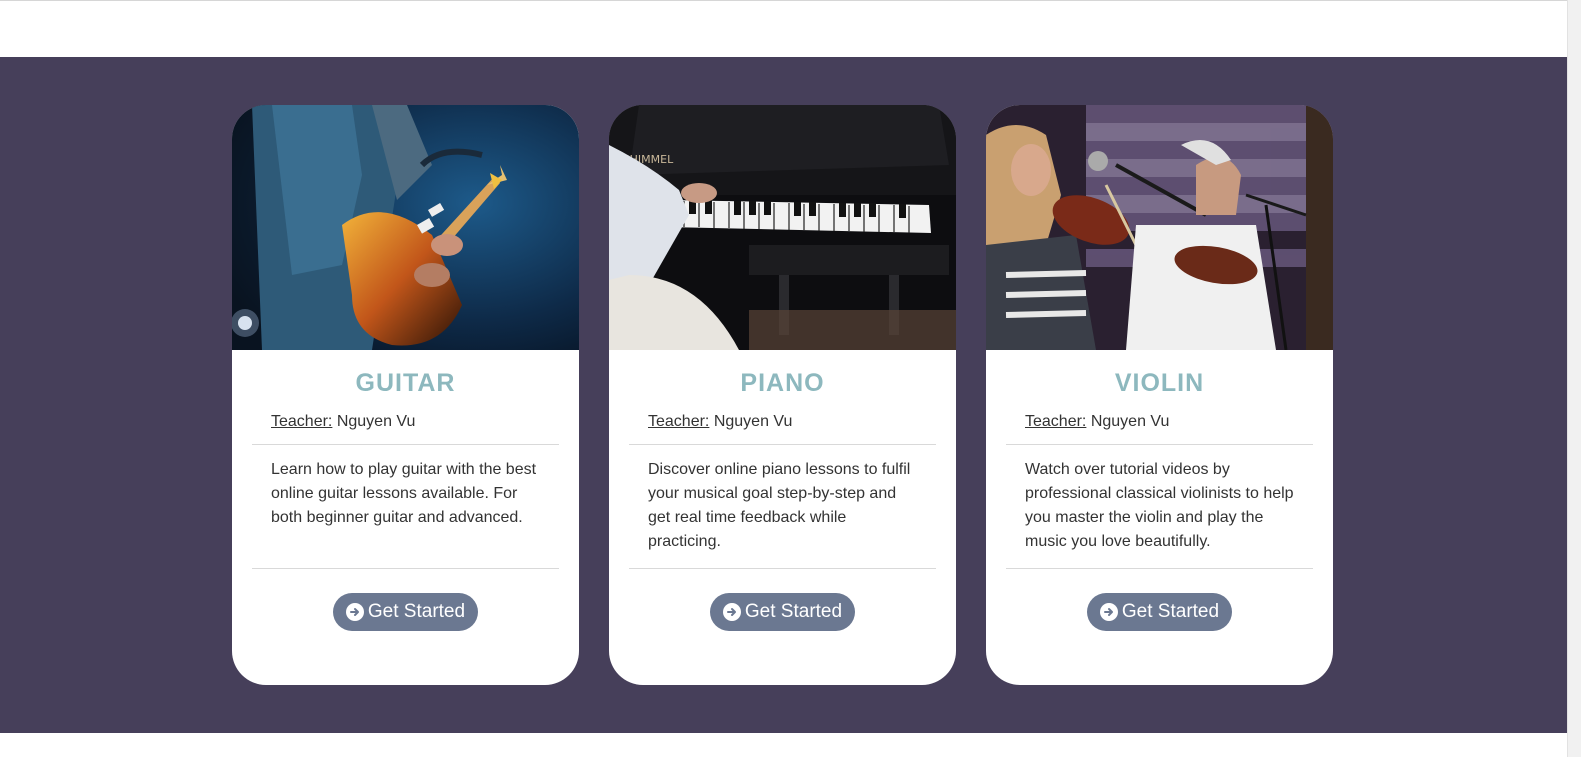 The height and width of the screenshot is (757, 1581). What do you see at coordinates (1574, 378) in the screenshot?
I see `page-scrollbar` at bounding box center [1574, 378].